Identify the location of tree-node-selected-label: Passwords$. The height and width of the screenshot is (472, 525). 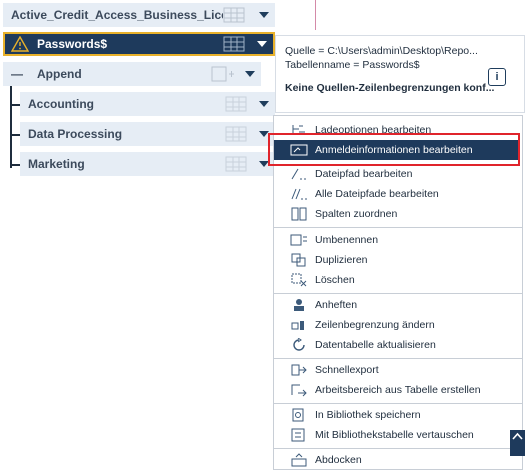
(72, 44).